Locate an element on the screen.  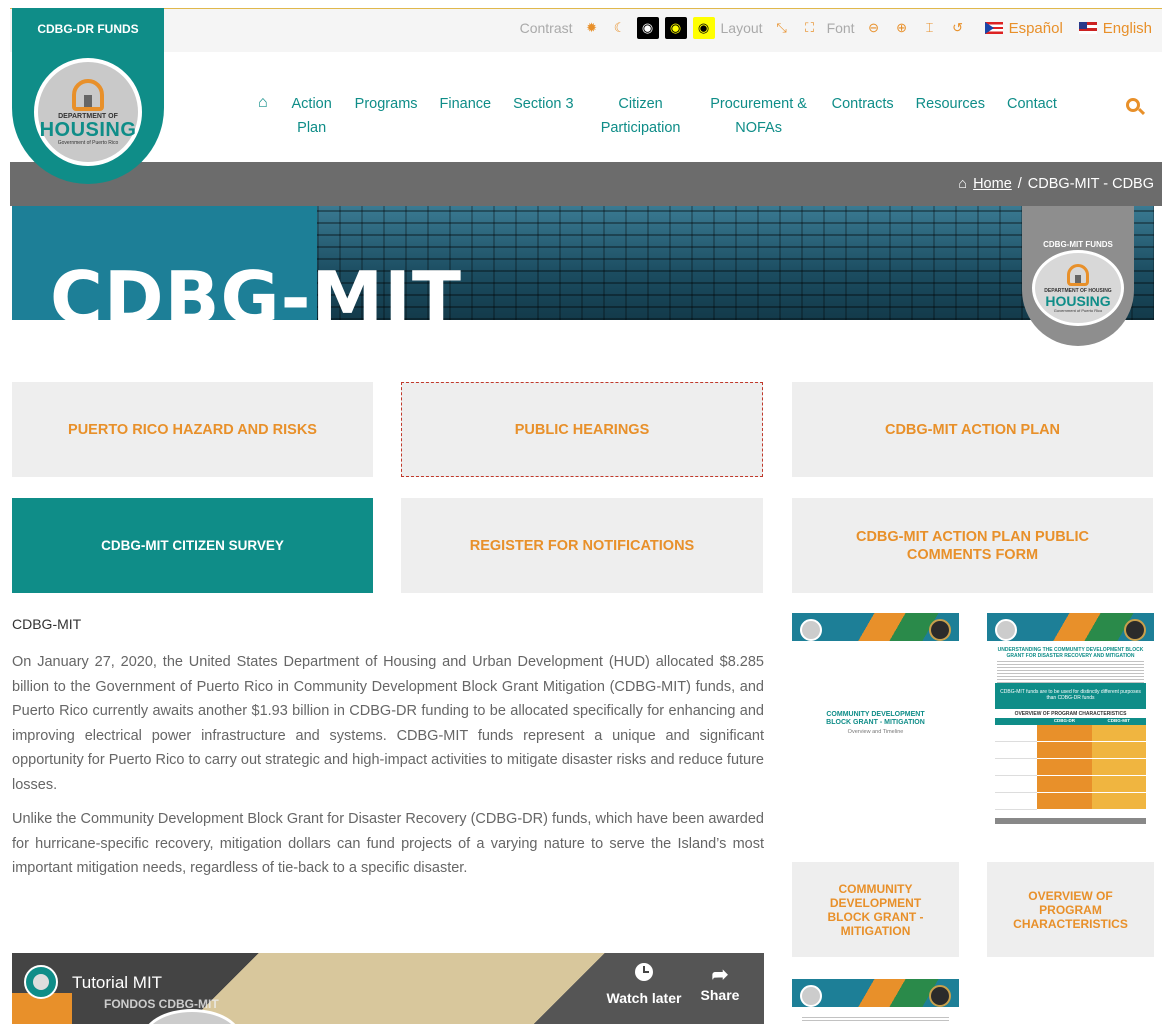
language-english-label: English is located at coordinates (1127, 28).